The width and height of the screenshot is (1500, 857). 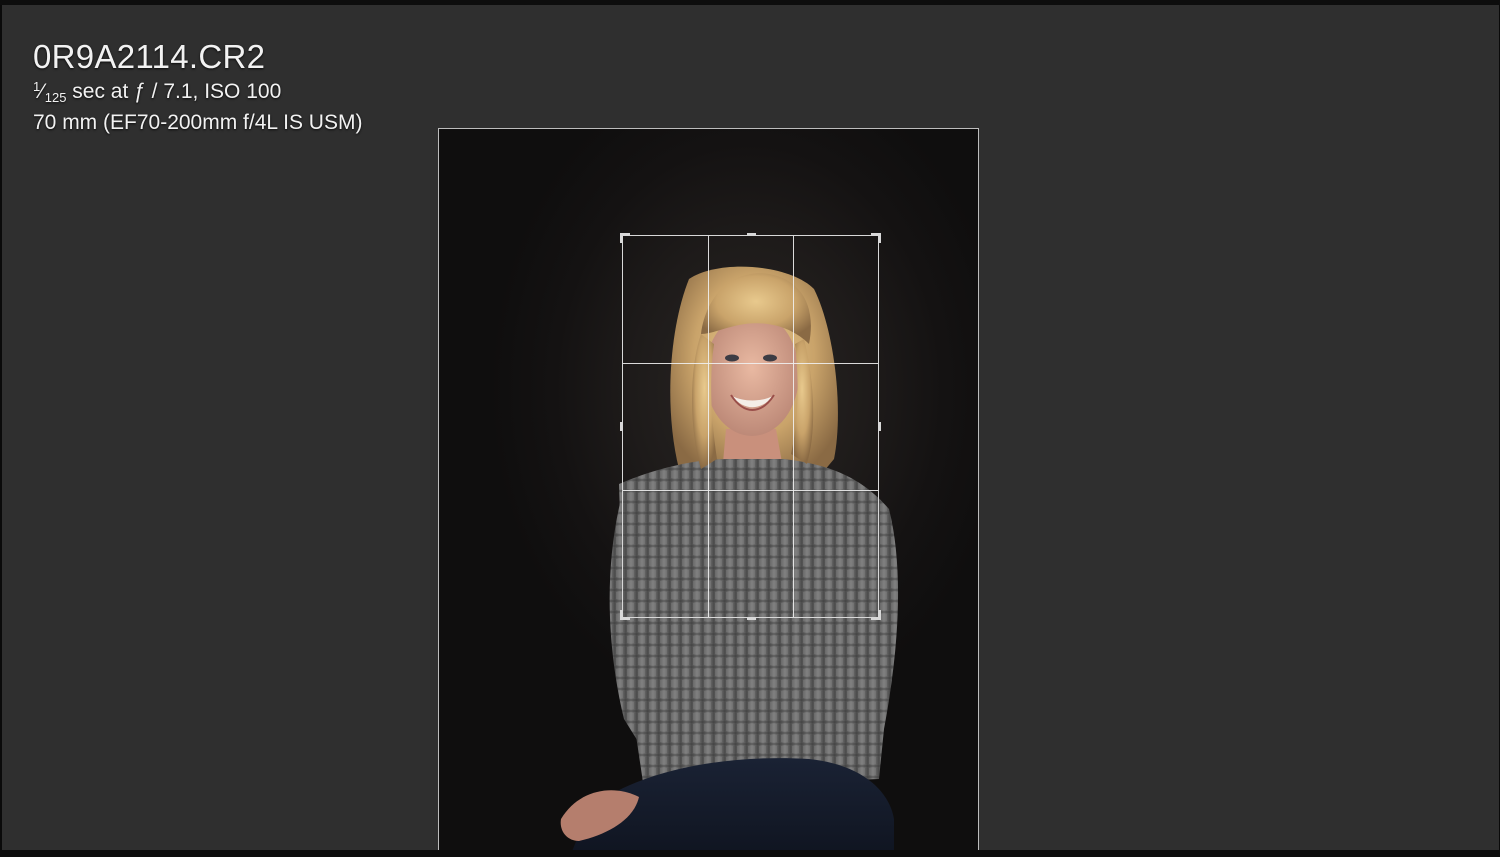 I want to click on window-bottom-edge, so click(x=750, y=853).